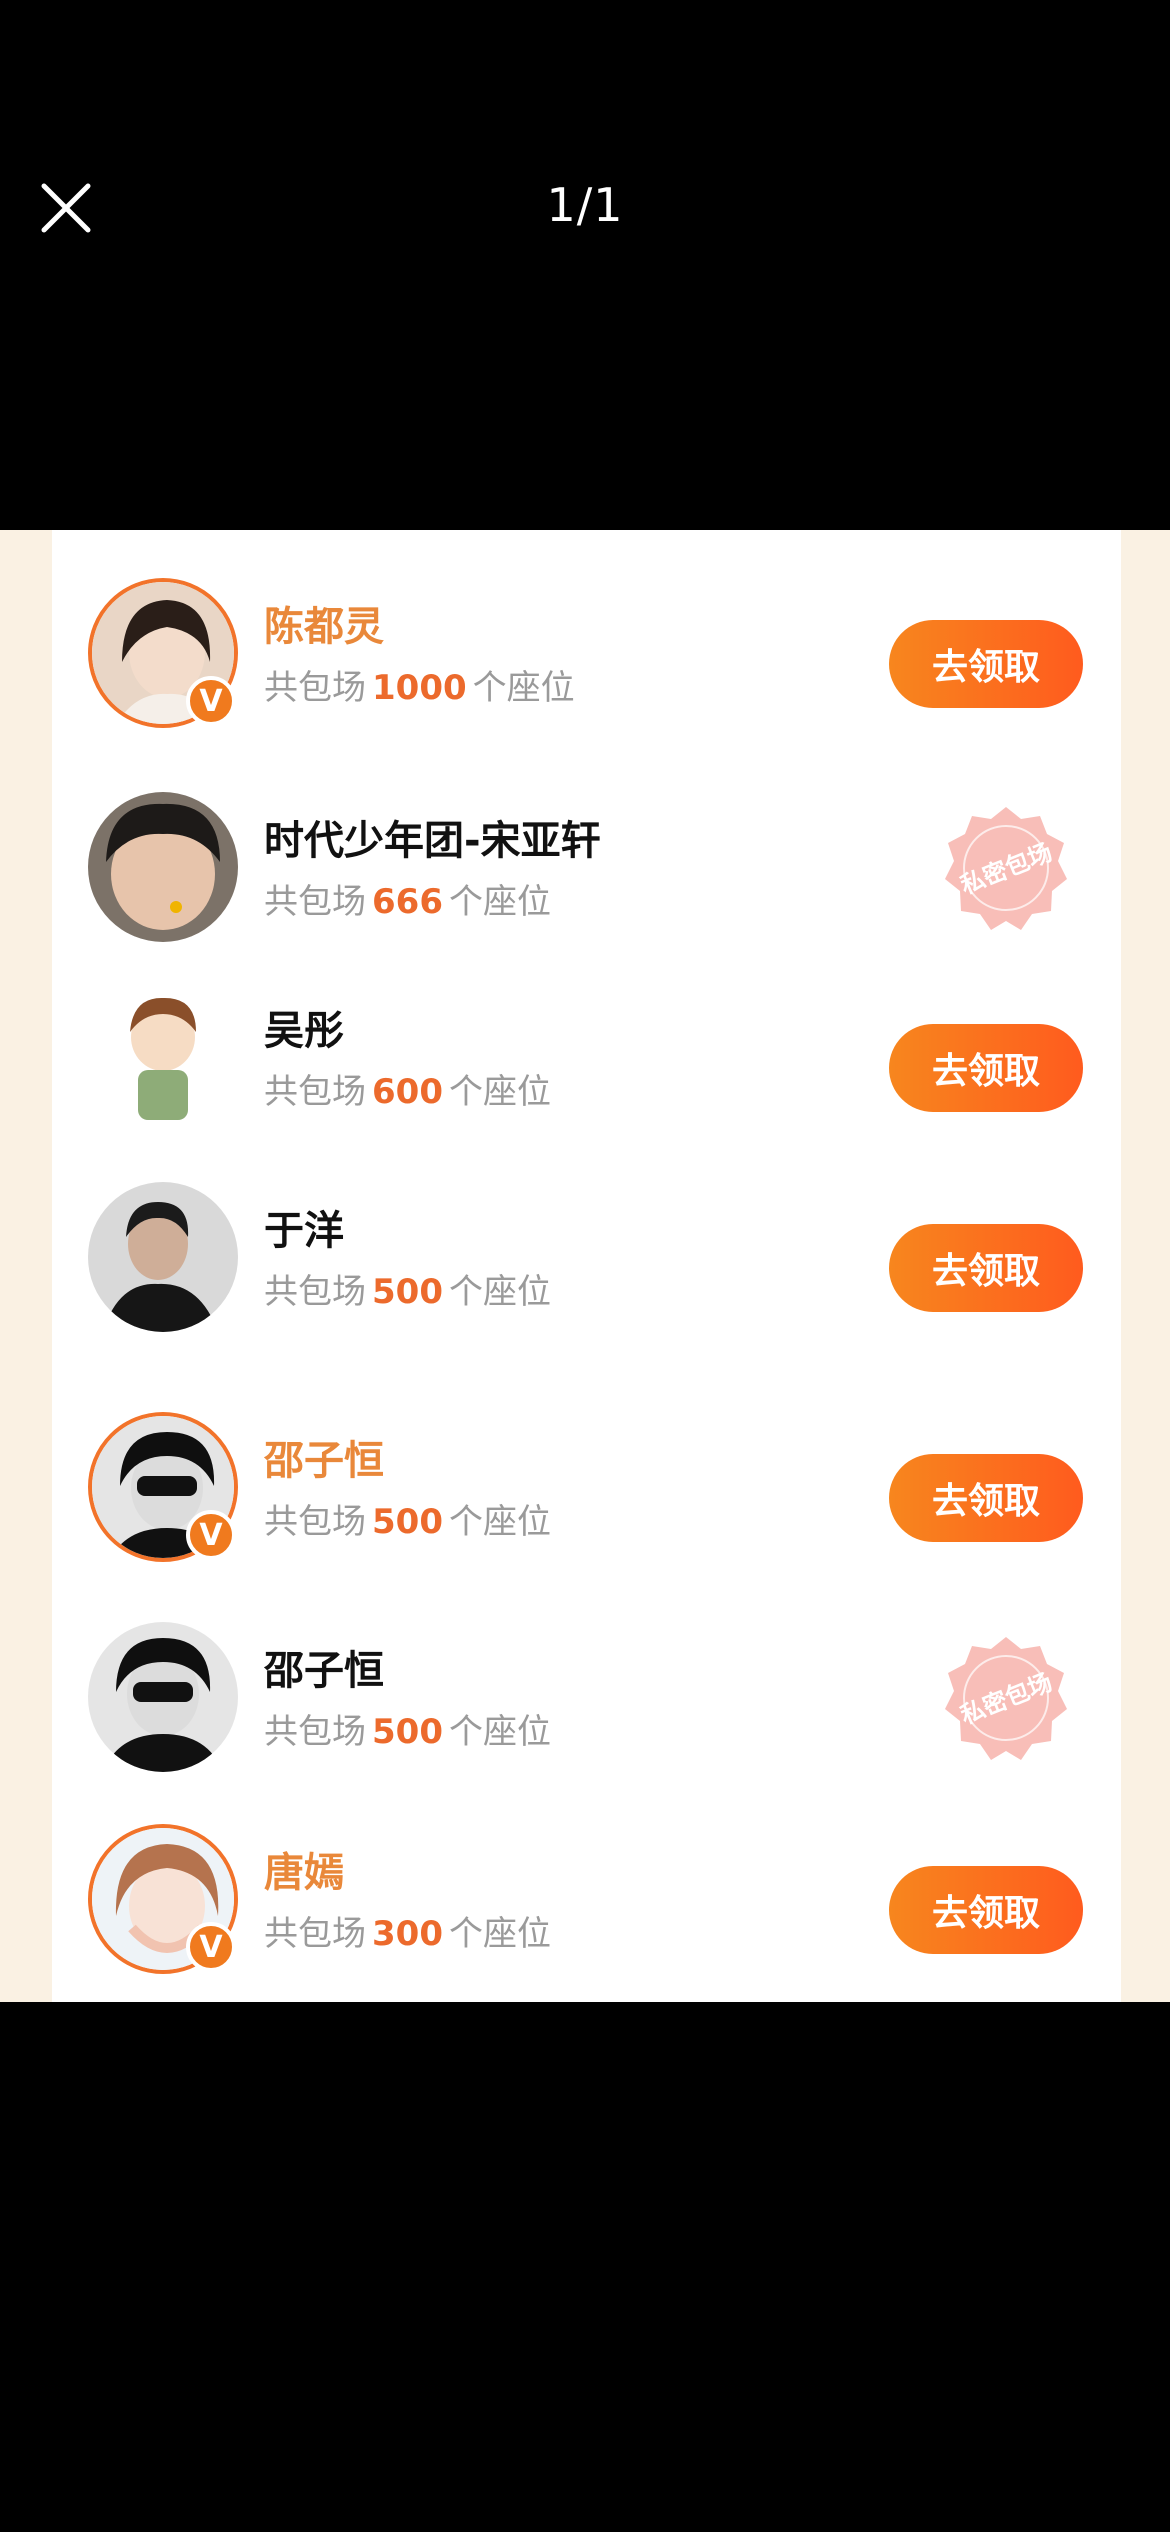  Describe the element at coordinates (304, 1231) in the screenshot. I see `item-name: 于洋` at that location.